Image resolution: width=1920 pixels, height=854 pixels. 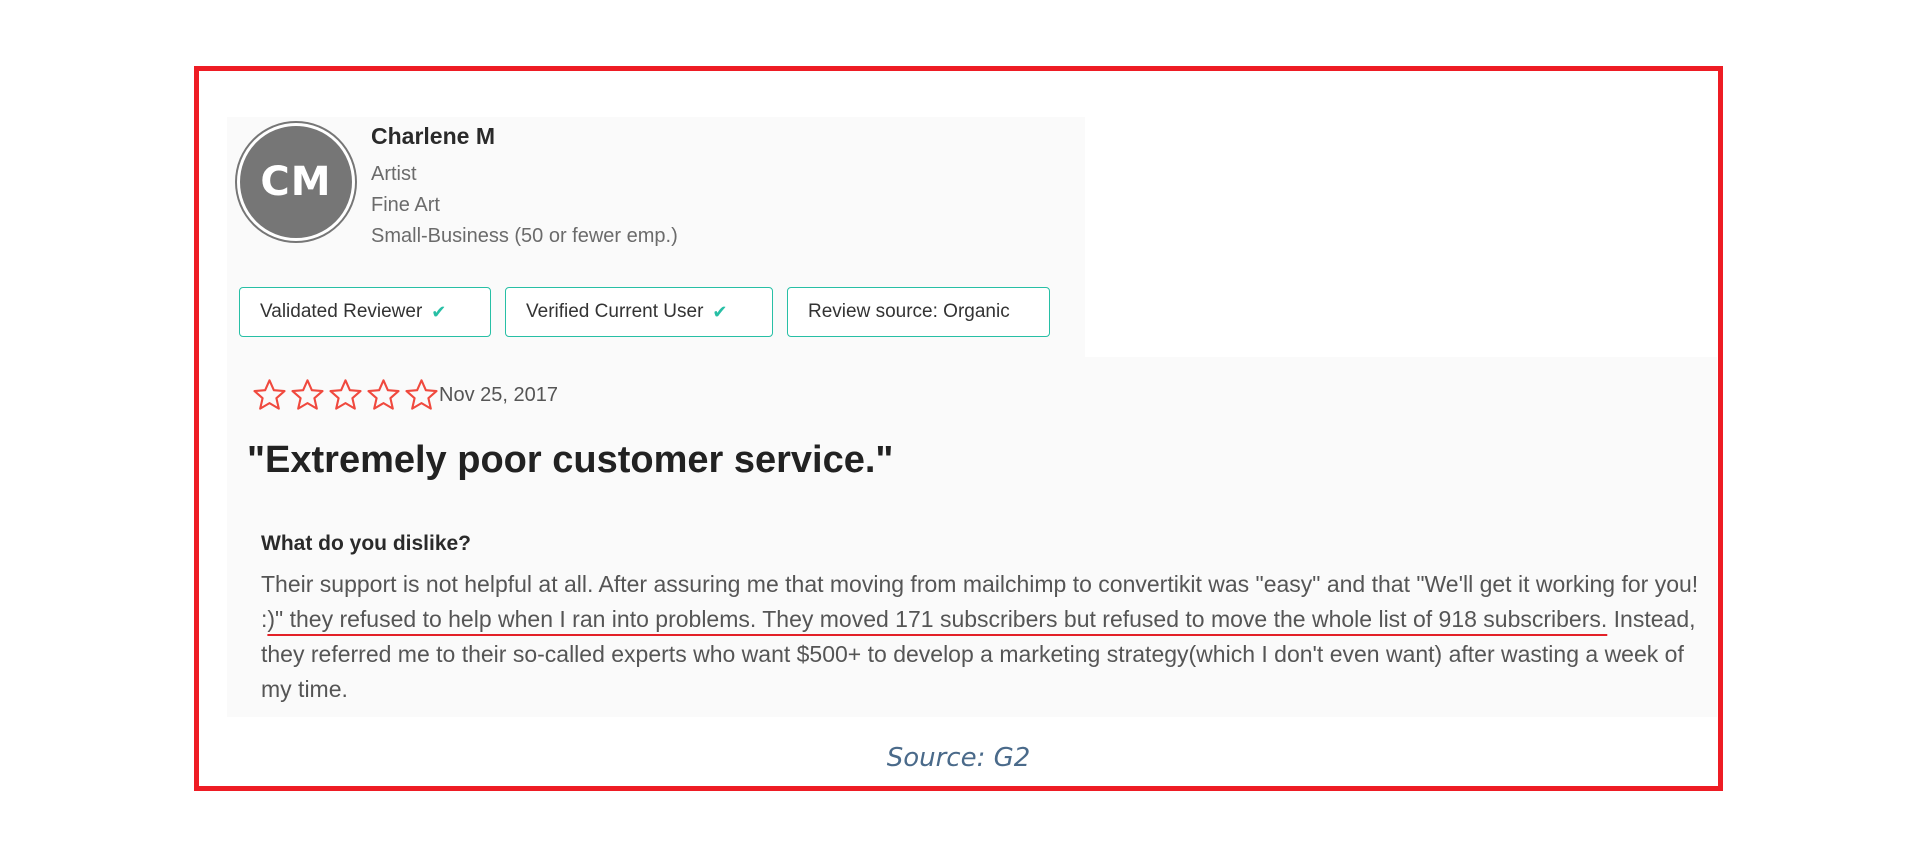 What do you see at coordinates (909, 311) in the screenshot?
I see `badge-label: Review source: Organic` at bounding box center [909, 311].